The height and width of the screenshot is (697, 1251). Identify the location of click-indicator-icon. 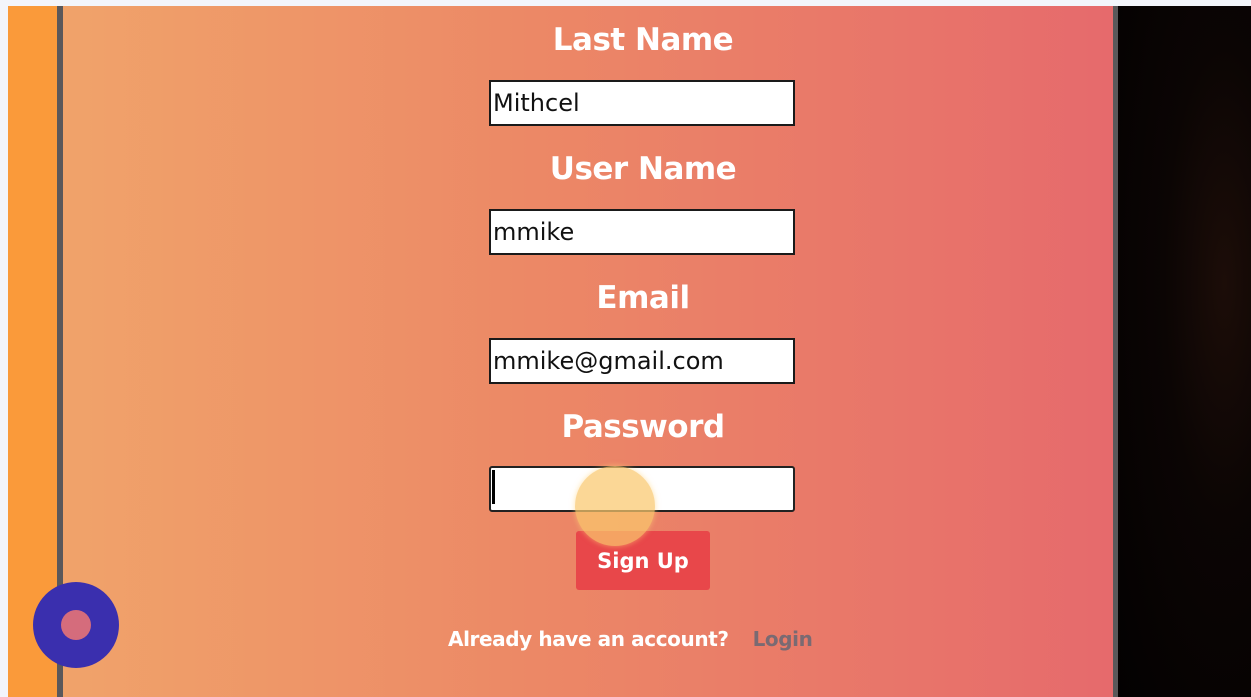
(615, 506).